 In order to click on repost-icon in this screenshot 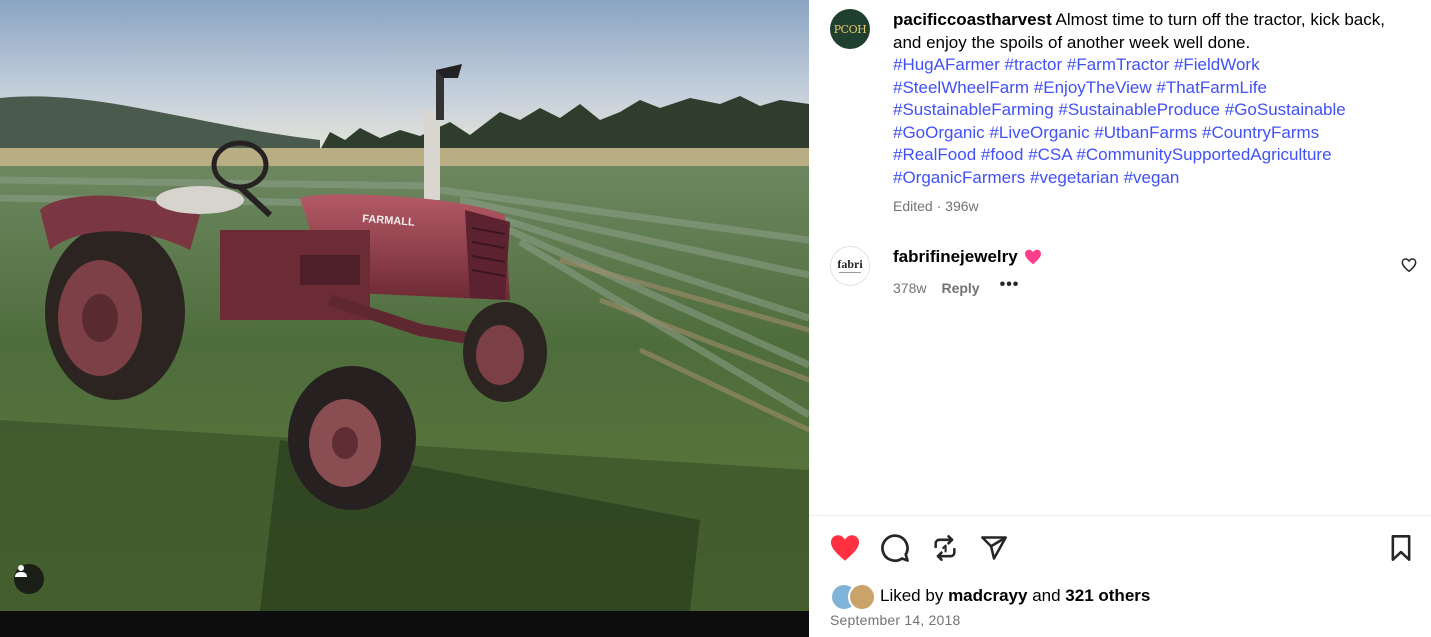, I will do `click(945, 548)`.